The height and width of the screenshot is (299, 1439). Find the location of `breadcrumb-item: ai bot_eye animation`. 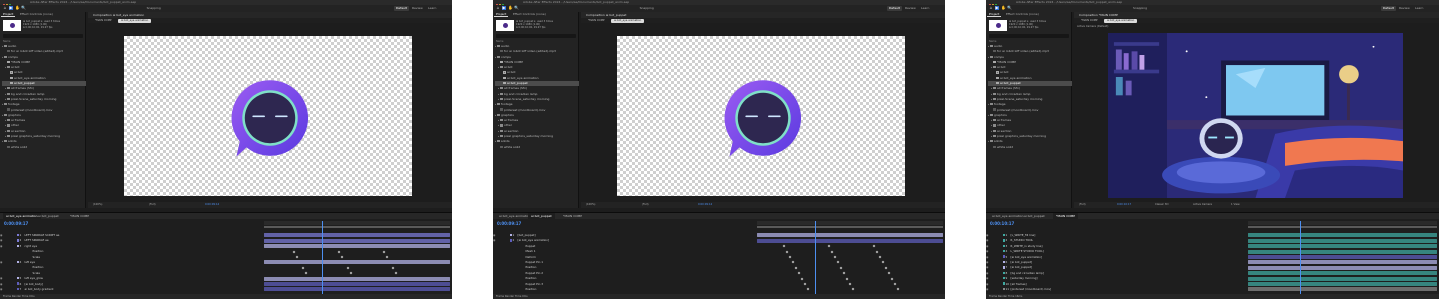

breadcrumb-item: ai bot_eye animation is located at coordinates (1121, 21).